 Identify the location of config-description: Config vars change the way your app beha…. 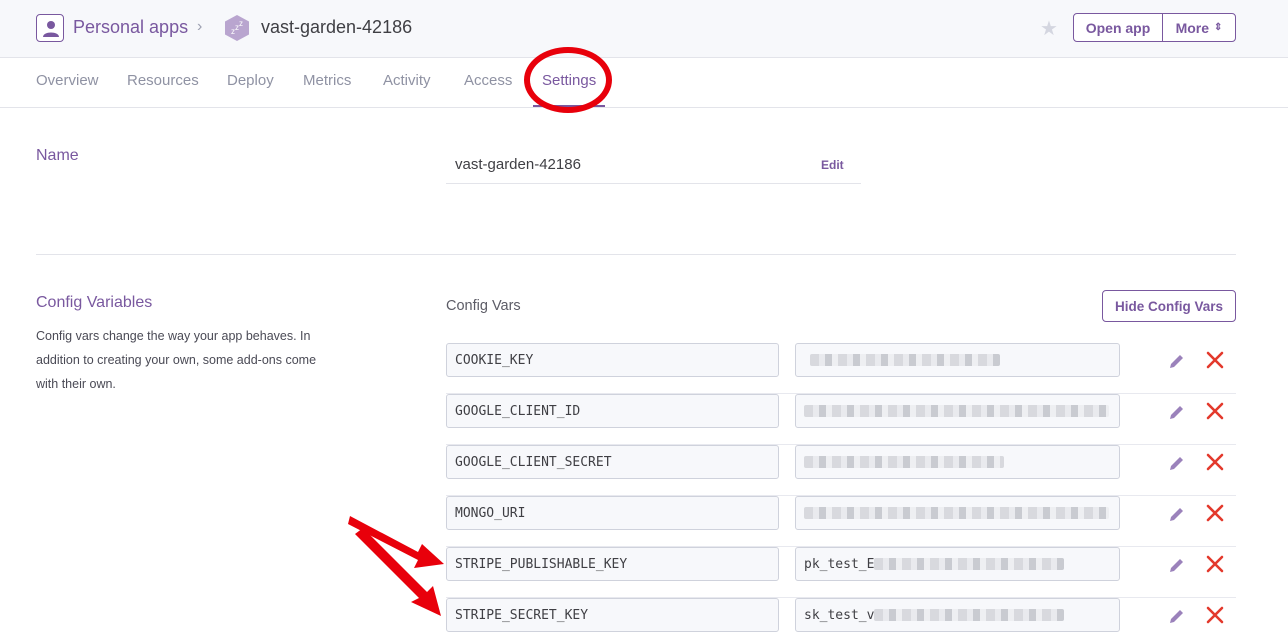
(176, 360).